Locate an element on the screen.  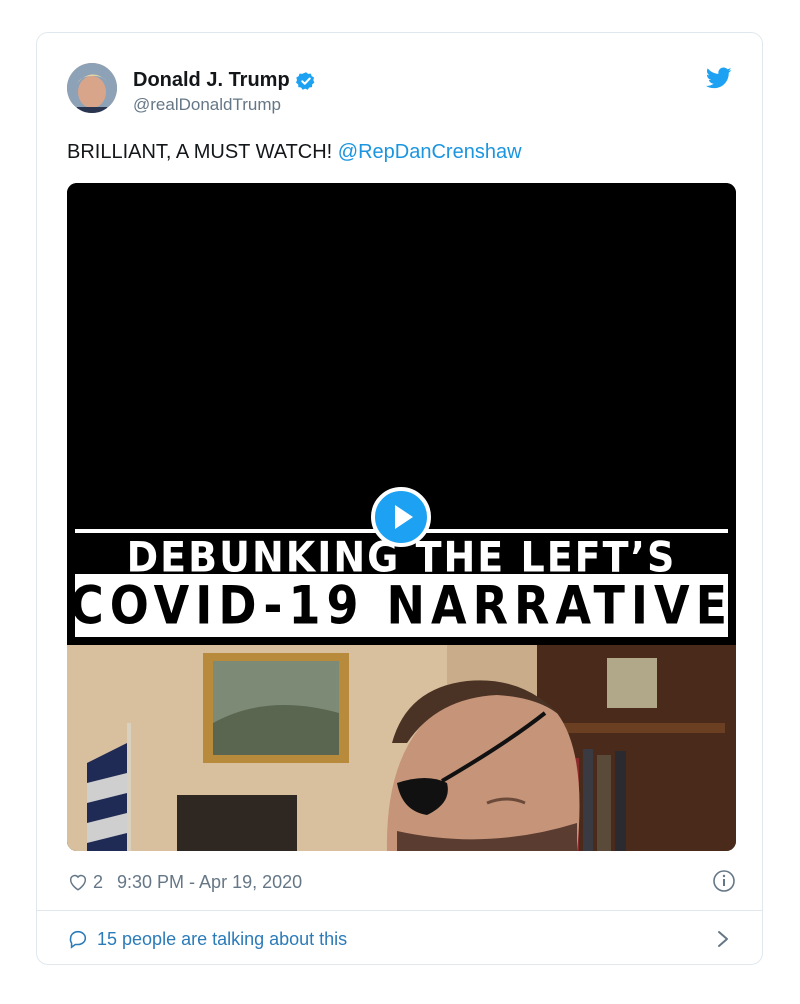
chevron-right-icon is located at coordinates (723, 939).